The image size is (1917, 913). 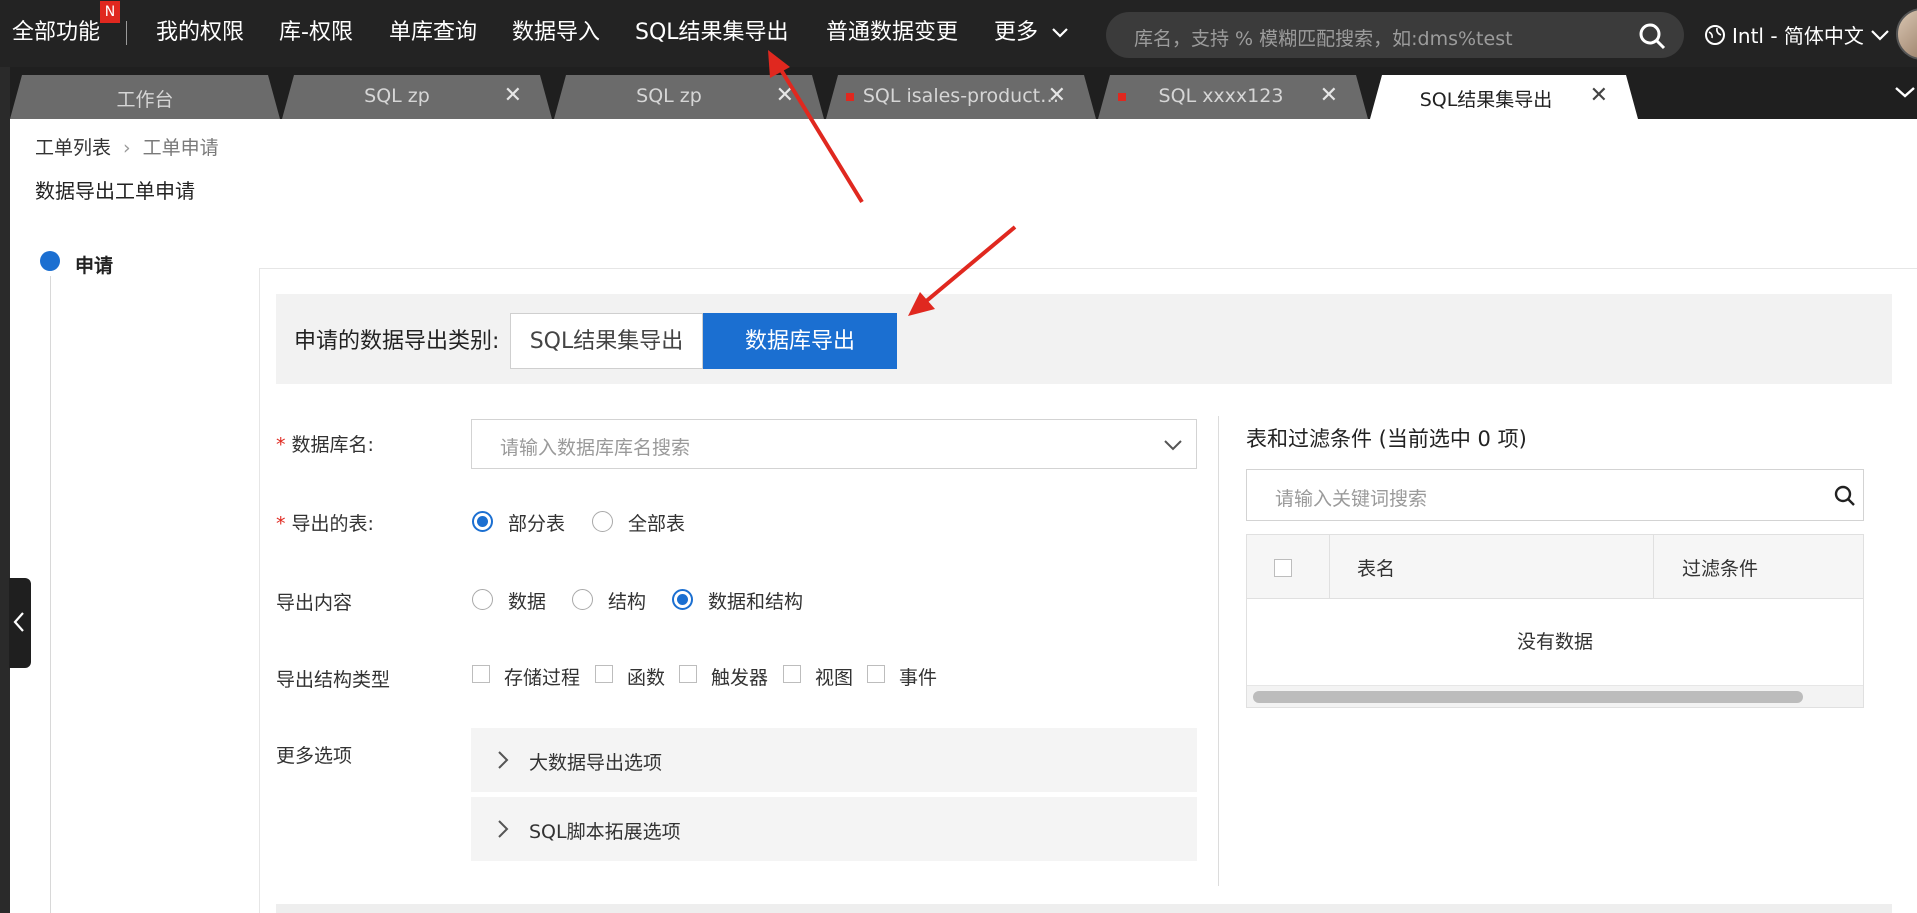 I want to click on accordion-sql-script-title: SQL脚本拓展选项, so click(x=605, y=832).